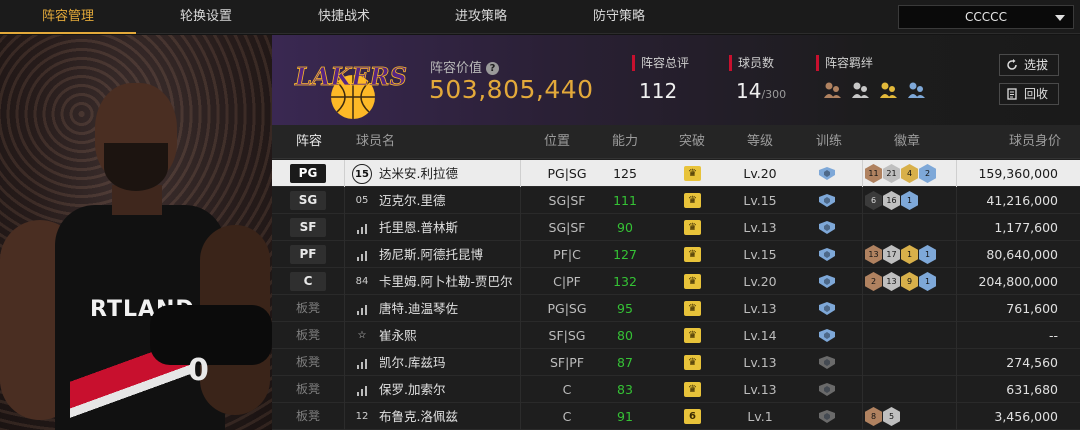 The image size is (1080, 430). I want to click on player-count-value: 14, so click(749, 91).